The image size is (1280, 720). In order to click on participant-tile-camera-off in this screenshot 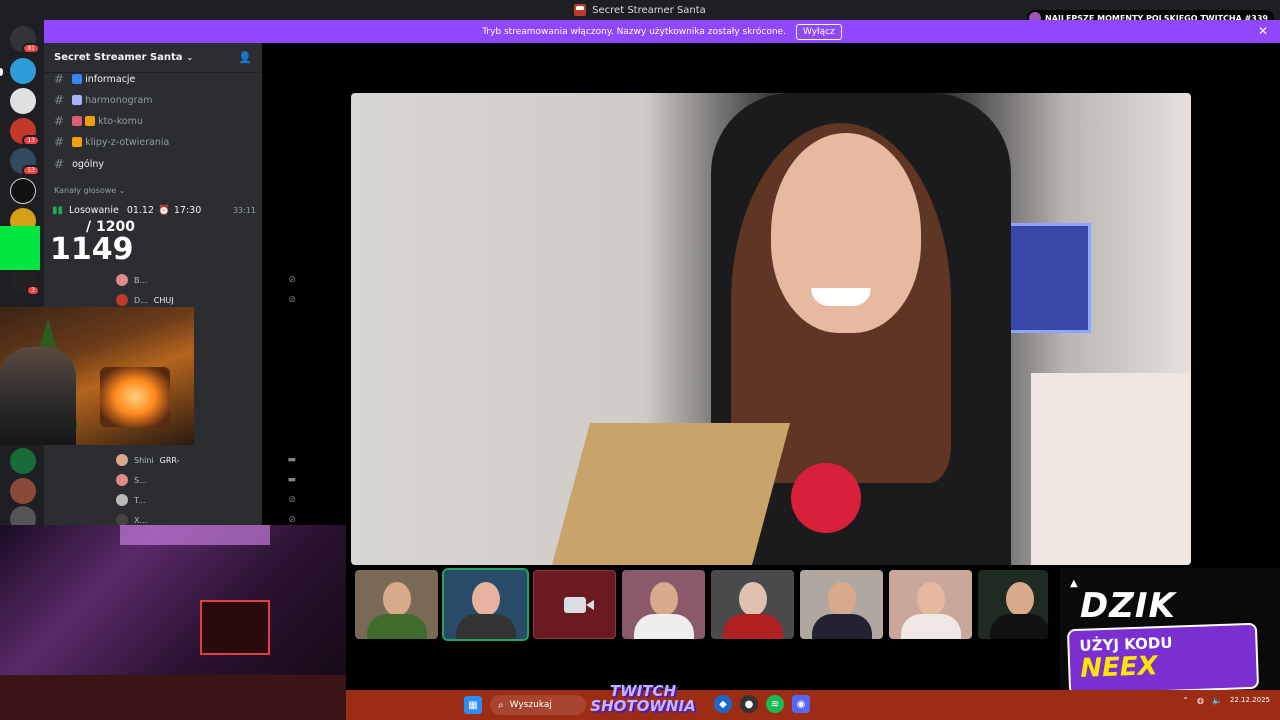, I will do `click(574, 604)`.